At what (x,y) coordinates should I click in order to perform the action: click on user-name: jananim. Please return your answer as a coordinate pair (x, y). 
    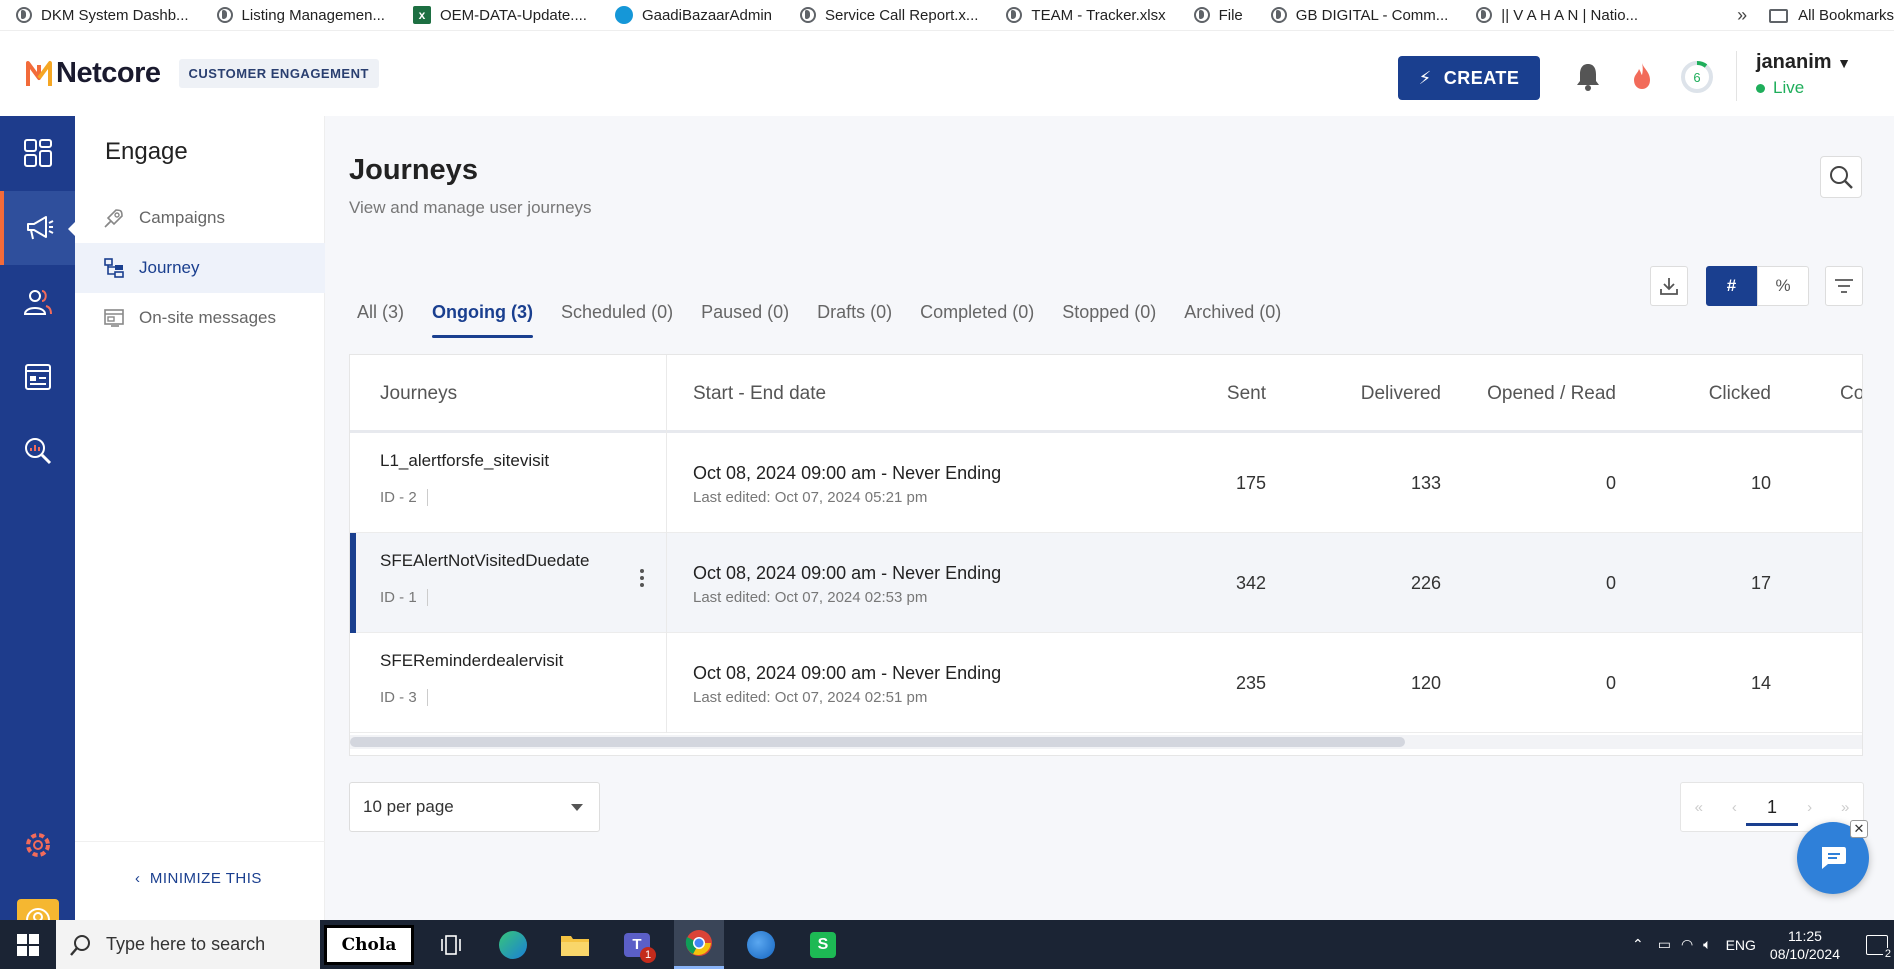
    Looking at the image, I should click on (1794, 62).